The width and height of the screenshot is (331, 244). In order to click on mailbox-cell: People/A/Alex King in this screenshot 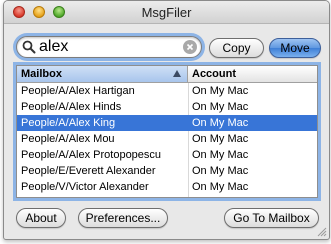, I will do `click(68, 123)`.